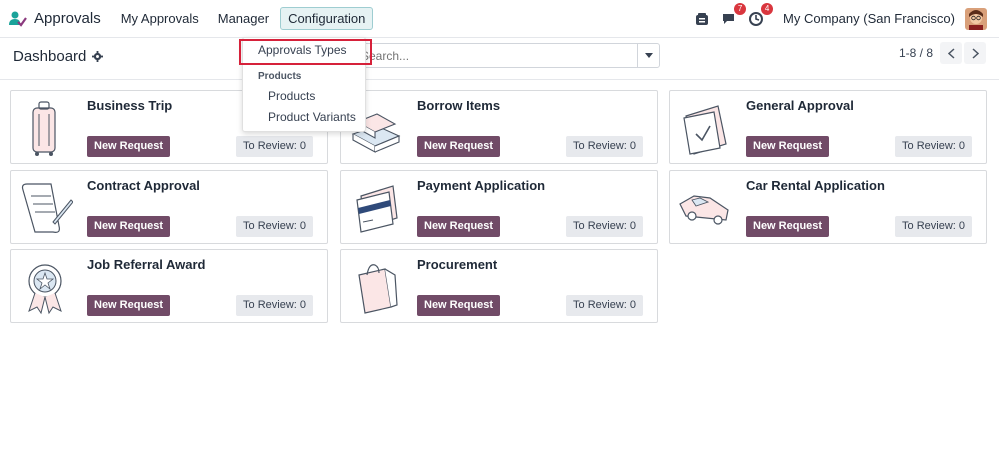 The width and height of the screenshot is (999, 470). I want to click on brand: Approvals, so click(55, 19).